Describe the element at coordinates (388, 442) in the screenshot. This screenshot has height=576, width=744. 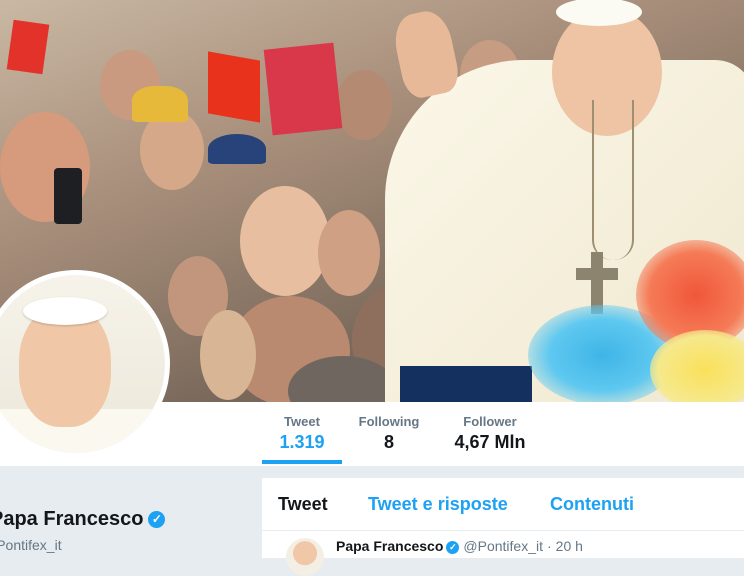
I see `stat-value: 8` at that location.